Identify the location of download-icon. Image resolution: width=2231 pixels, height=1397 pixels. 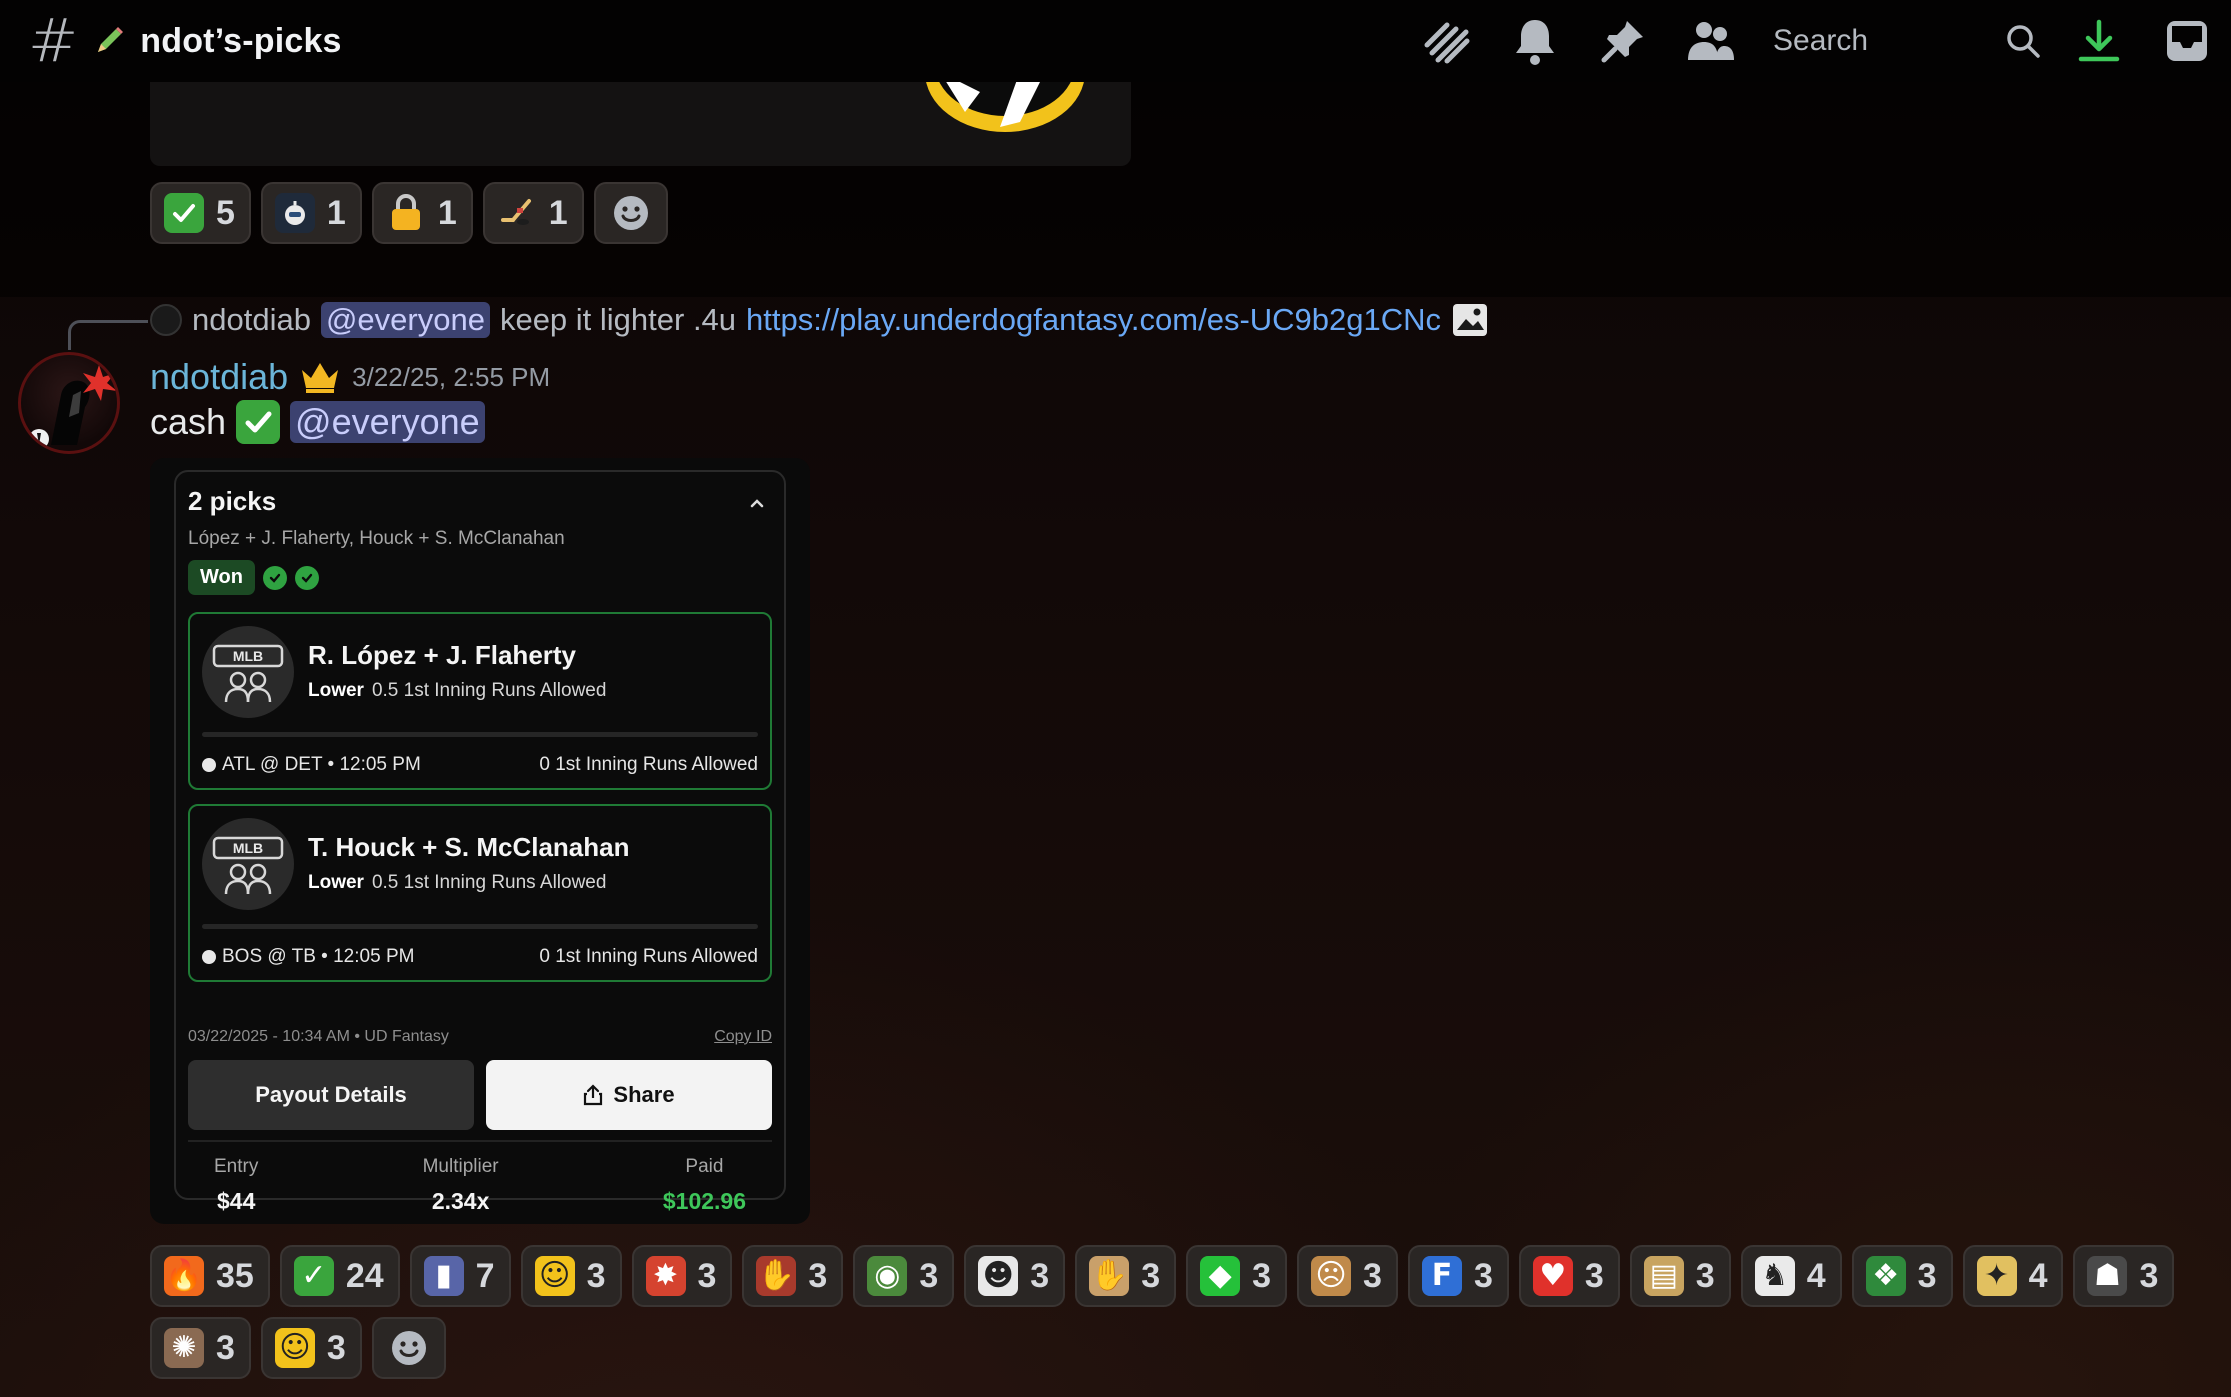
(2099, 41).